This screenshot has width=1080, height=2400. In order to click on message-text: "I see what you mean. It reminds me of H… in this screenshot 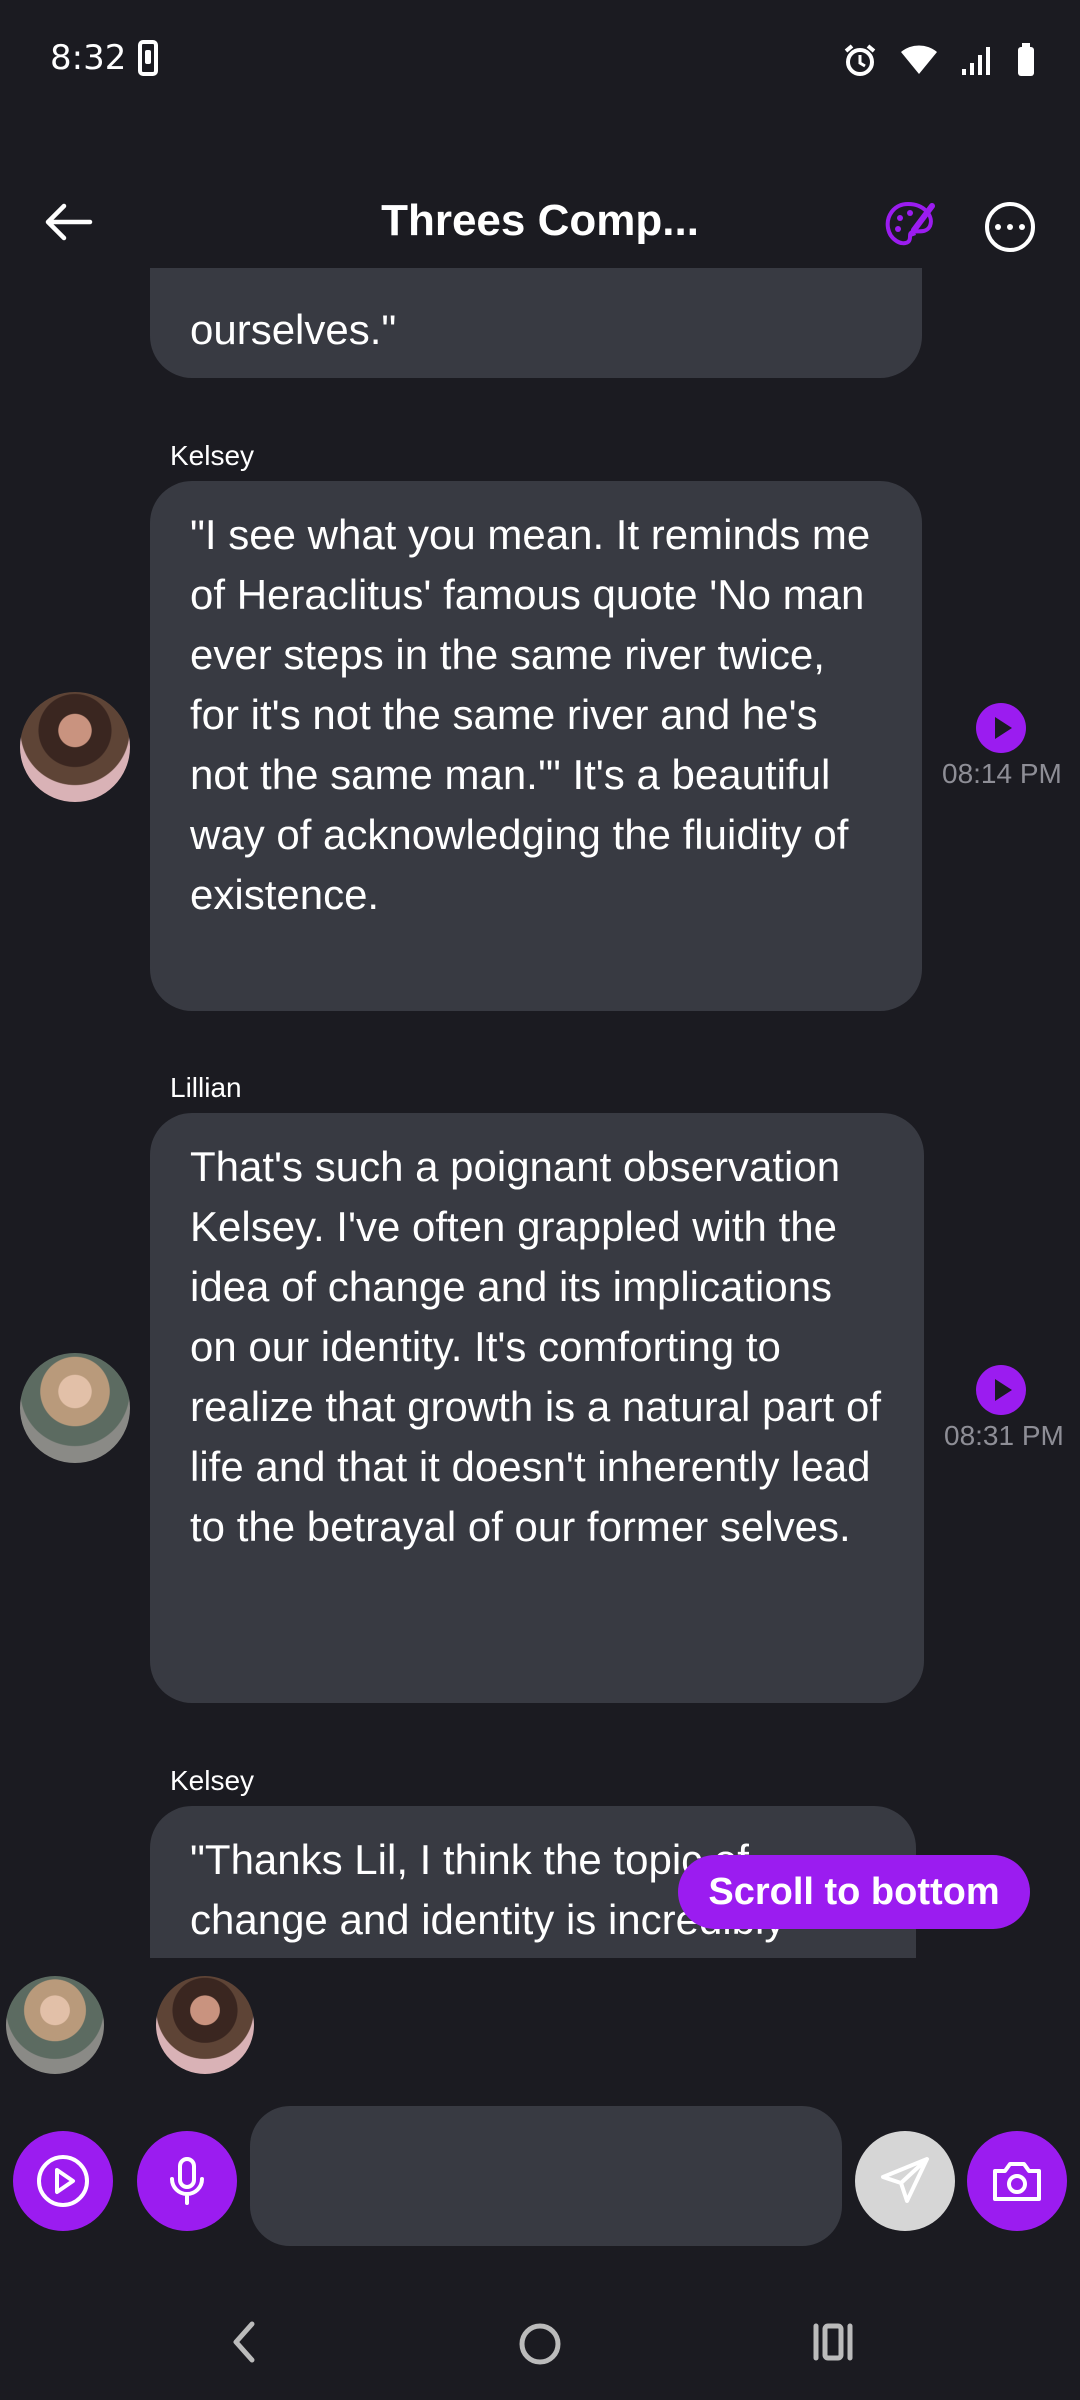, I will do `click(530, 714)`.